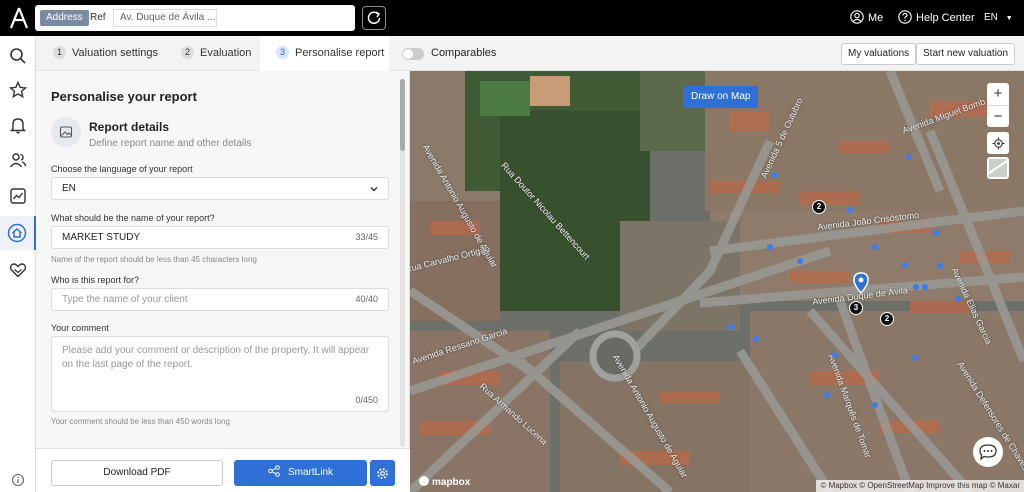 The width and height of the screenshot is (1024, 492). I want to click on section-subtitle: Define report name and other details, so click(170, 143).